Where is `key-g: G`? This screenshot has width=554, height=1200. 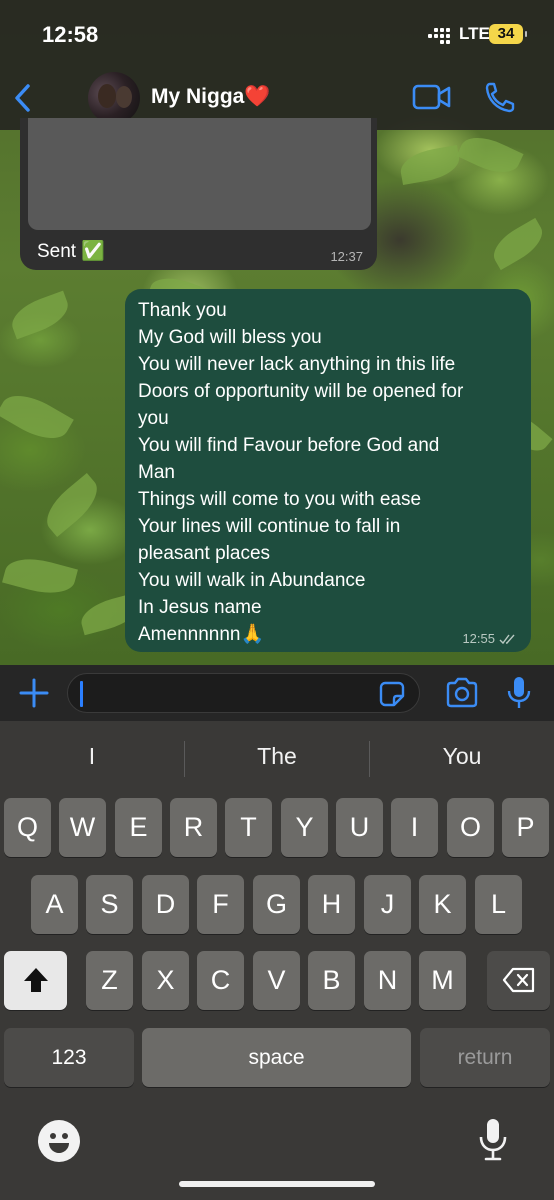
key-g: G is located at coordinates (276, 904).